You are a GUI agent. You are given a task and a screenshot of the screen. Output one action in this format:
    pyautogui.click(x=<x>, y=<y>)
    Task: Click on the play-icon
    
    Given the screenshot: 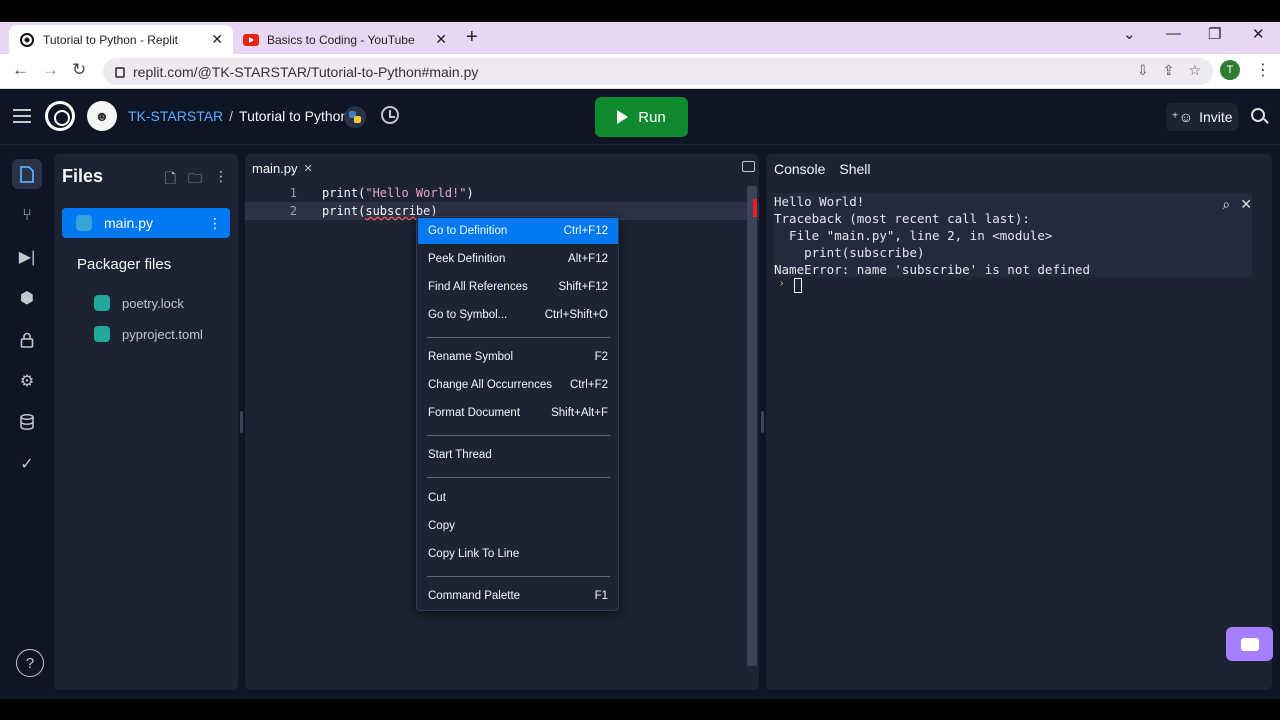 What is the action you would take?
    pyautogui.click(x=623, y=117)
    